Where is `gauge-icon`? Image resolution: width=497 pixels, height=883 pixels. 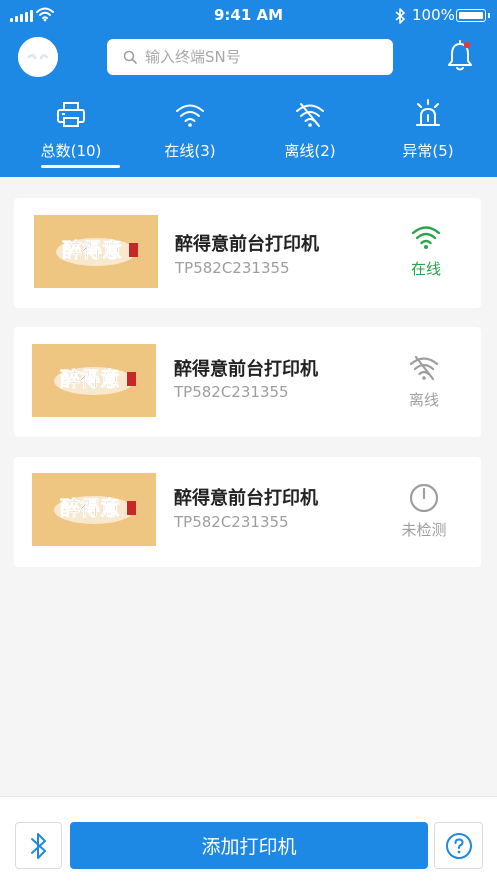
gauge-icon is located at coordinates (424, 498).